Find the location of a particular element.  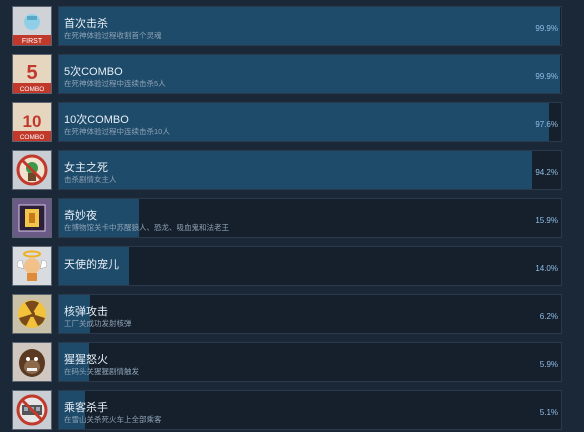

achievement-title: 10次COMBO is located at coordinates (96, 120).